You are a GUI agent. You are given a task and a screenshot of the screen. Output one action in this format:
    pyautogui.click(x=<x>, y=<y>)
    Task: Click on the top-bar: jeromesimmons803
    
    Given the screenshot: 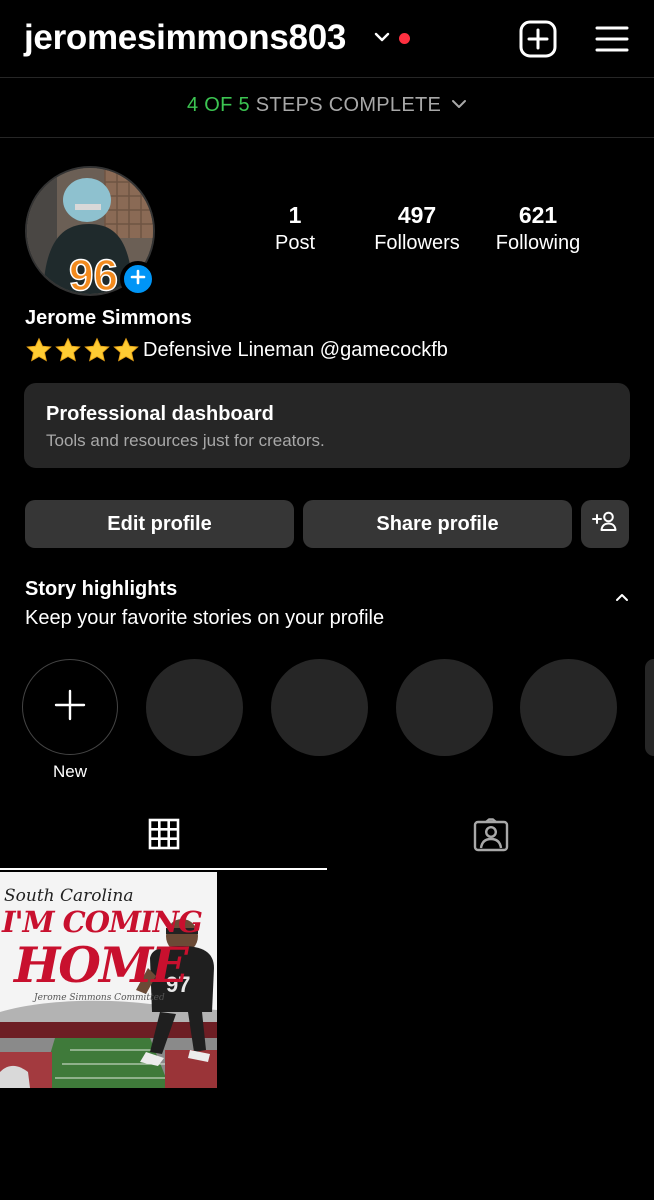 What is the action you would take?
    pyautogui.click(x=327, y=39)
    